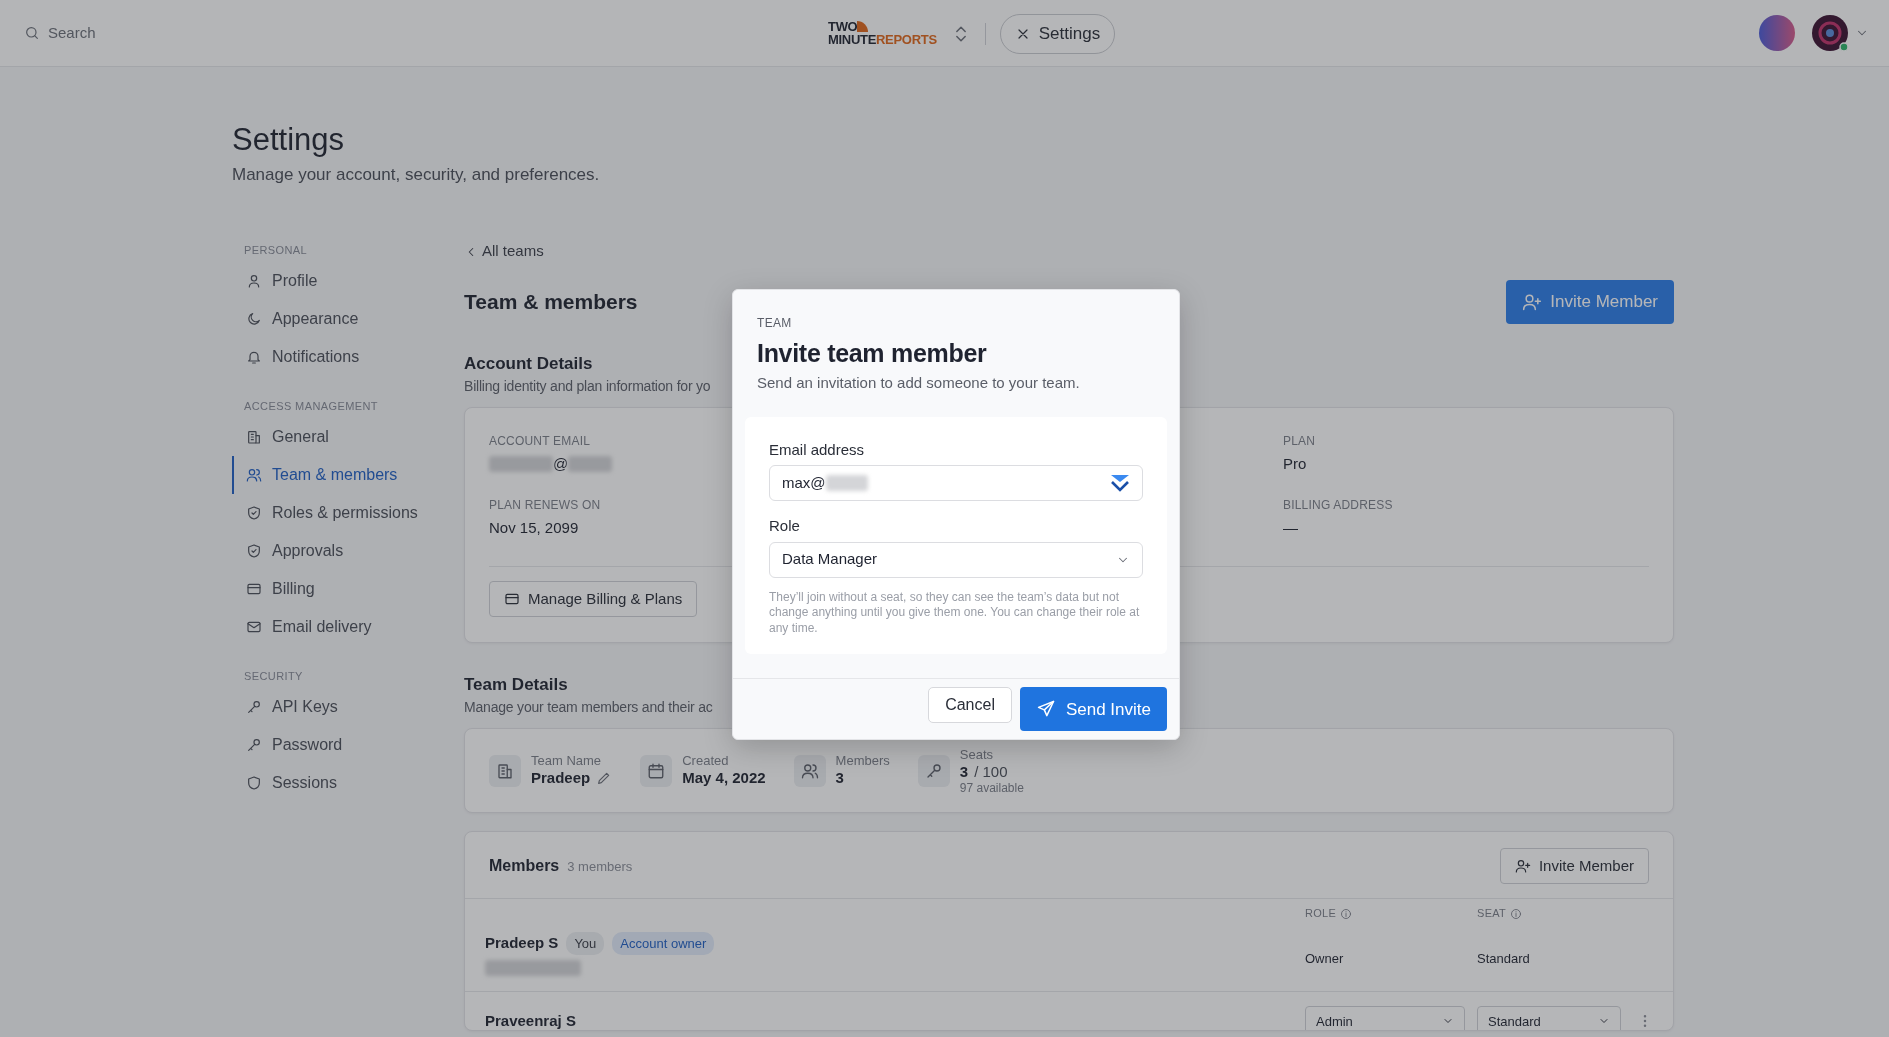  What do you see at coordinates (288, 140) in the screenshot?
I see `page-title: Settings` at bounding box center [288, 140].